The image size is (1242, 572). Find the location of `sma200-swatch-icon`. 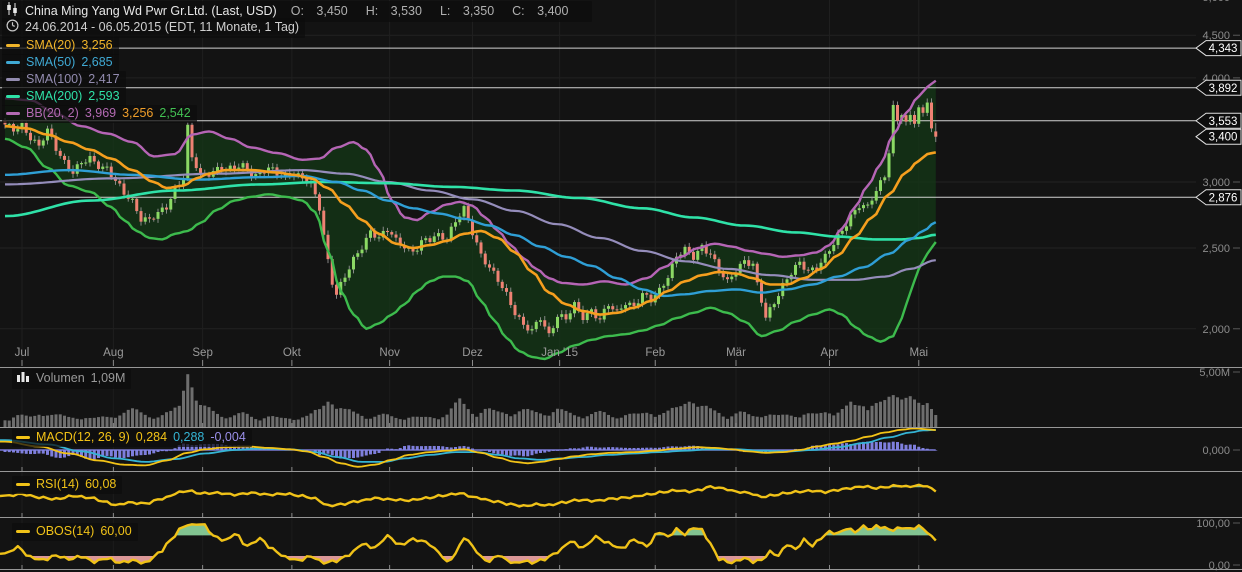

sma200-swatch-icon is located at coordinates (13, 96).